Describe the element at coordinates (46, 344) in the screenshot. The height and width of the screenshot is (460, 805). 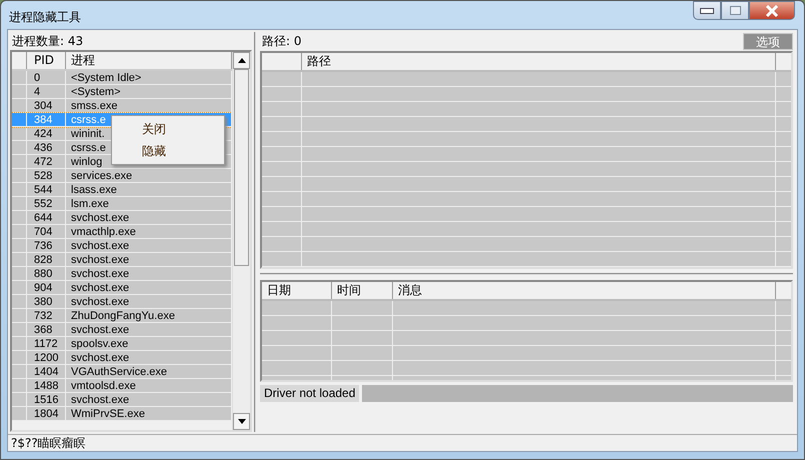
I see `pid-cell: 1172` at that location.